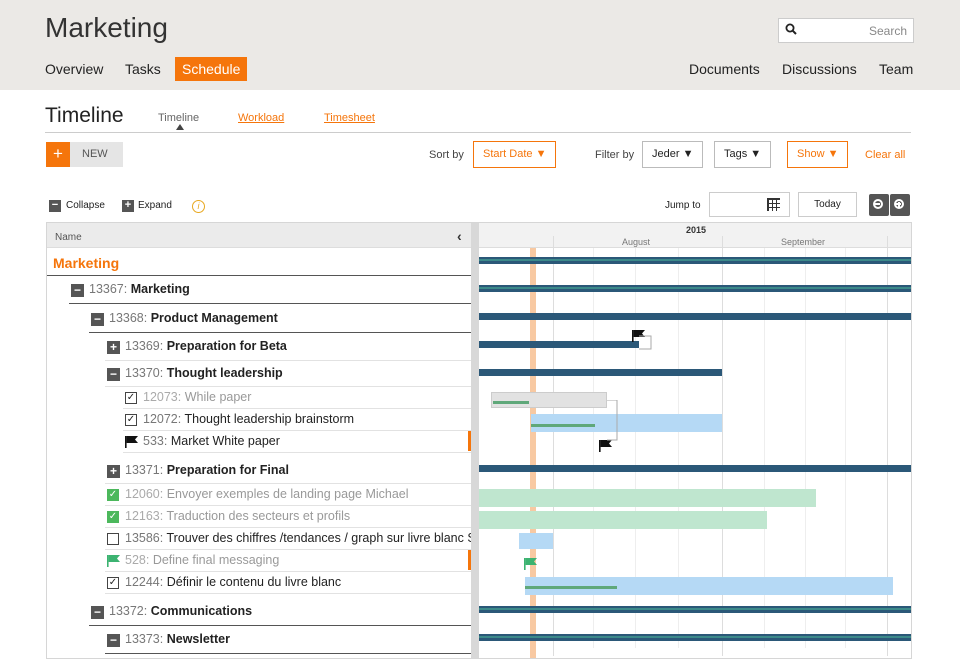 The height and width of the screenshot is (659, 960). Describe the element at coordinates (128, 206) in the screenshot. I see `expand-icon: +` at that location.